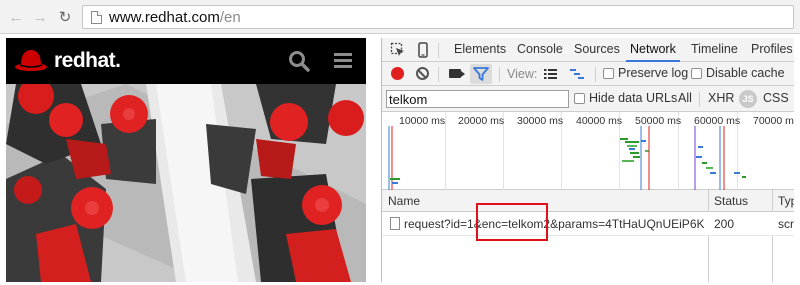 This screenshot has height=285, width=800. Describe the element at coordinates (731, 201) in the screenshot. I see `column-status: Status` at that location.